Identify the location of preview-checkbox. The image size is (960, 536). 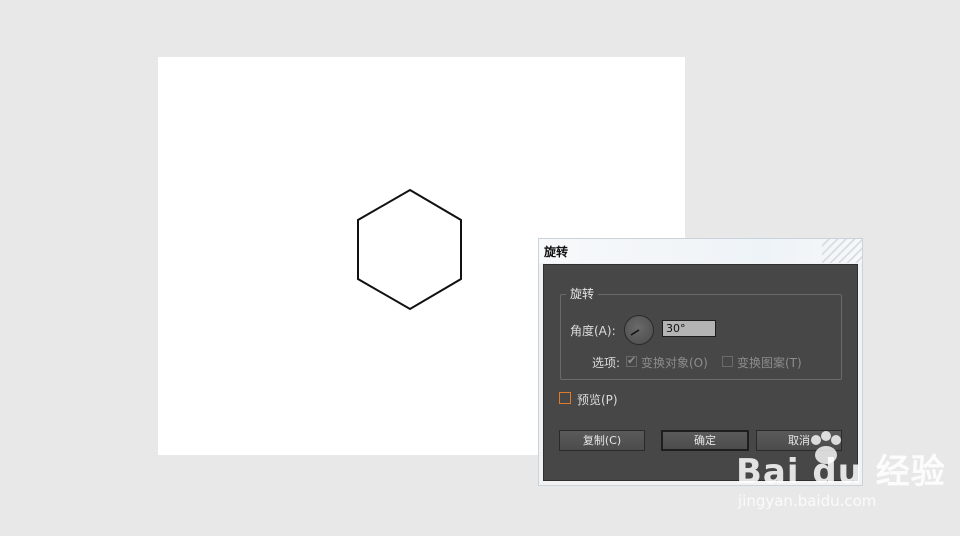
(565, 398).